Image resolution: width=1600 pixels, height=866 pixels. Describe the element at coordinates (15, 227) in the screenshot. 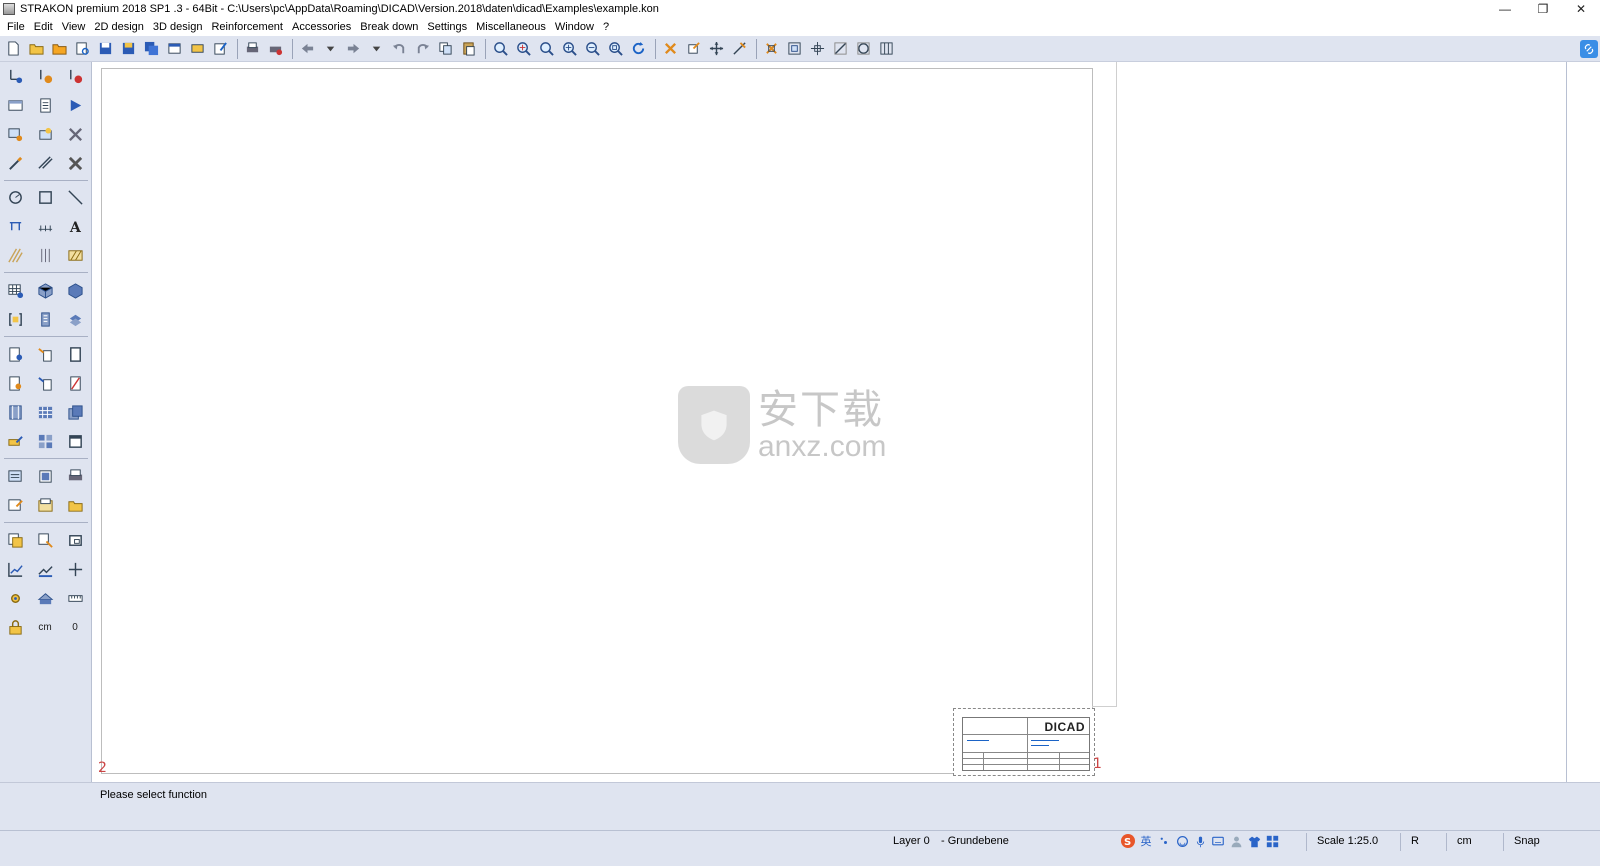

I see `dimension-icon` at that location.